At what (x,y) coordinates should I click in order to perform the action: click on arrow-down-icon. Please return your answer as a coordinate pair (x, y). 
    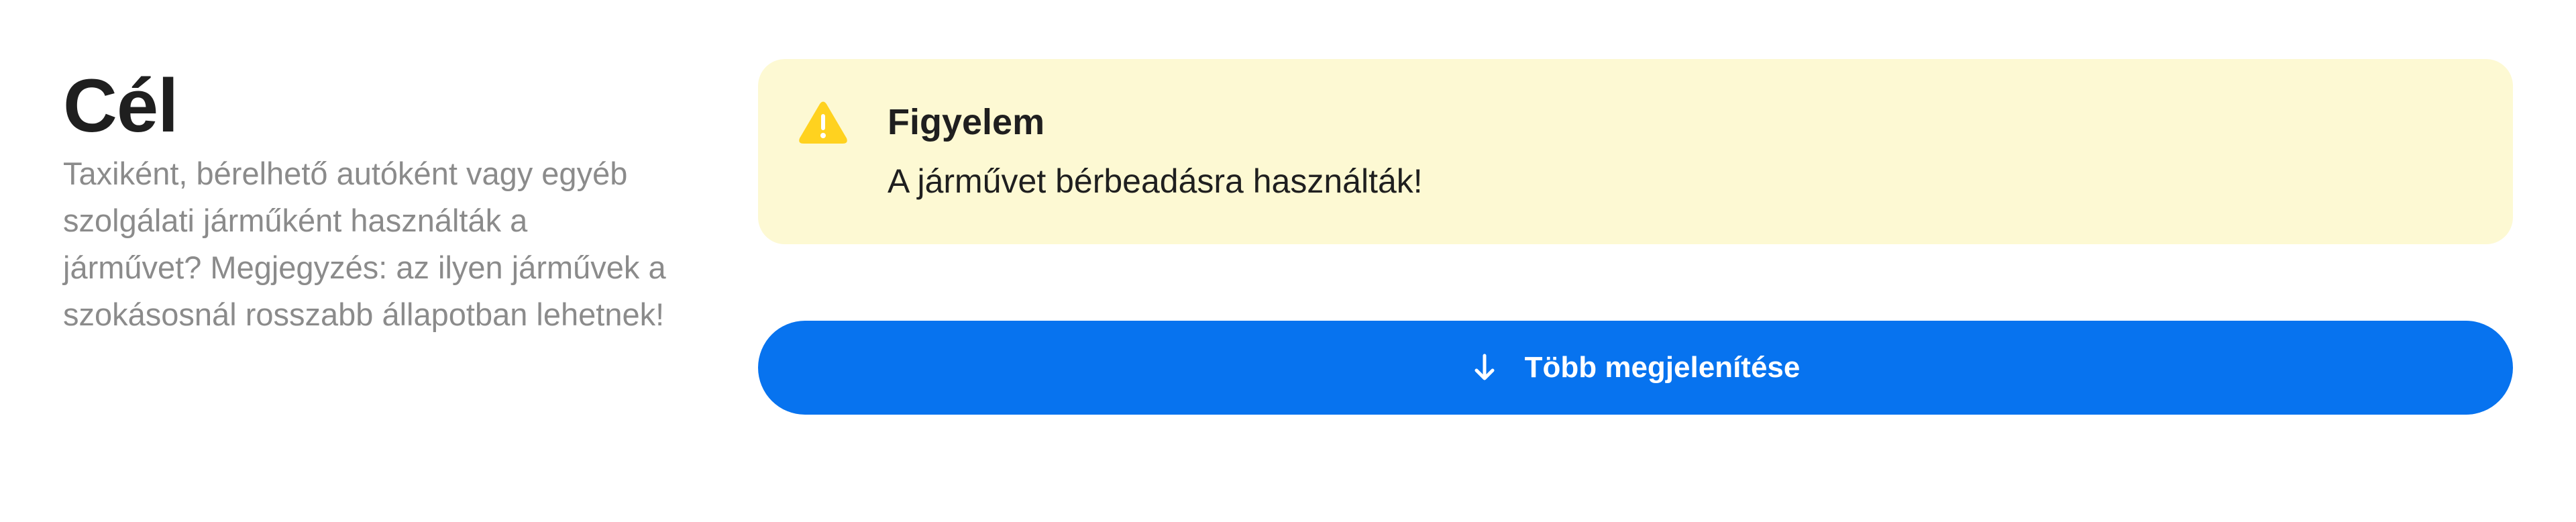
    Looking at the image, I should click on (1484, 368).